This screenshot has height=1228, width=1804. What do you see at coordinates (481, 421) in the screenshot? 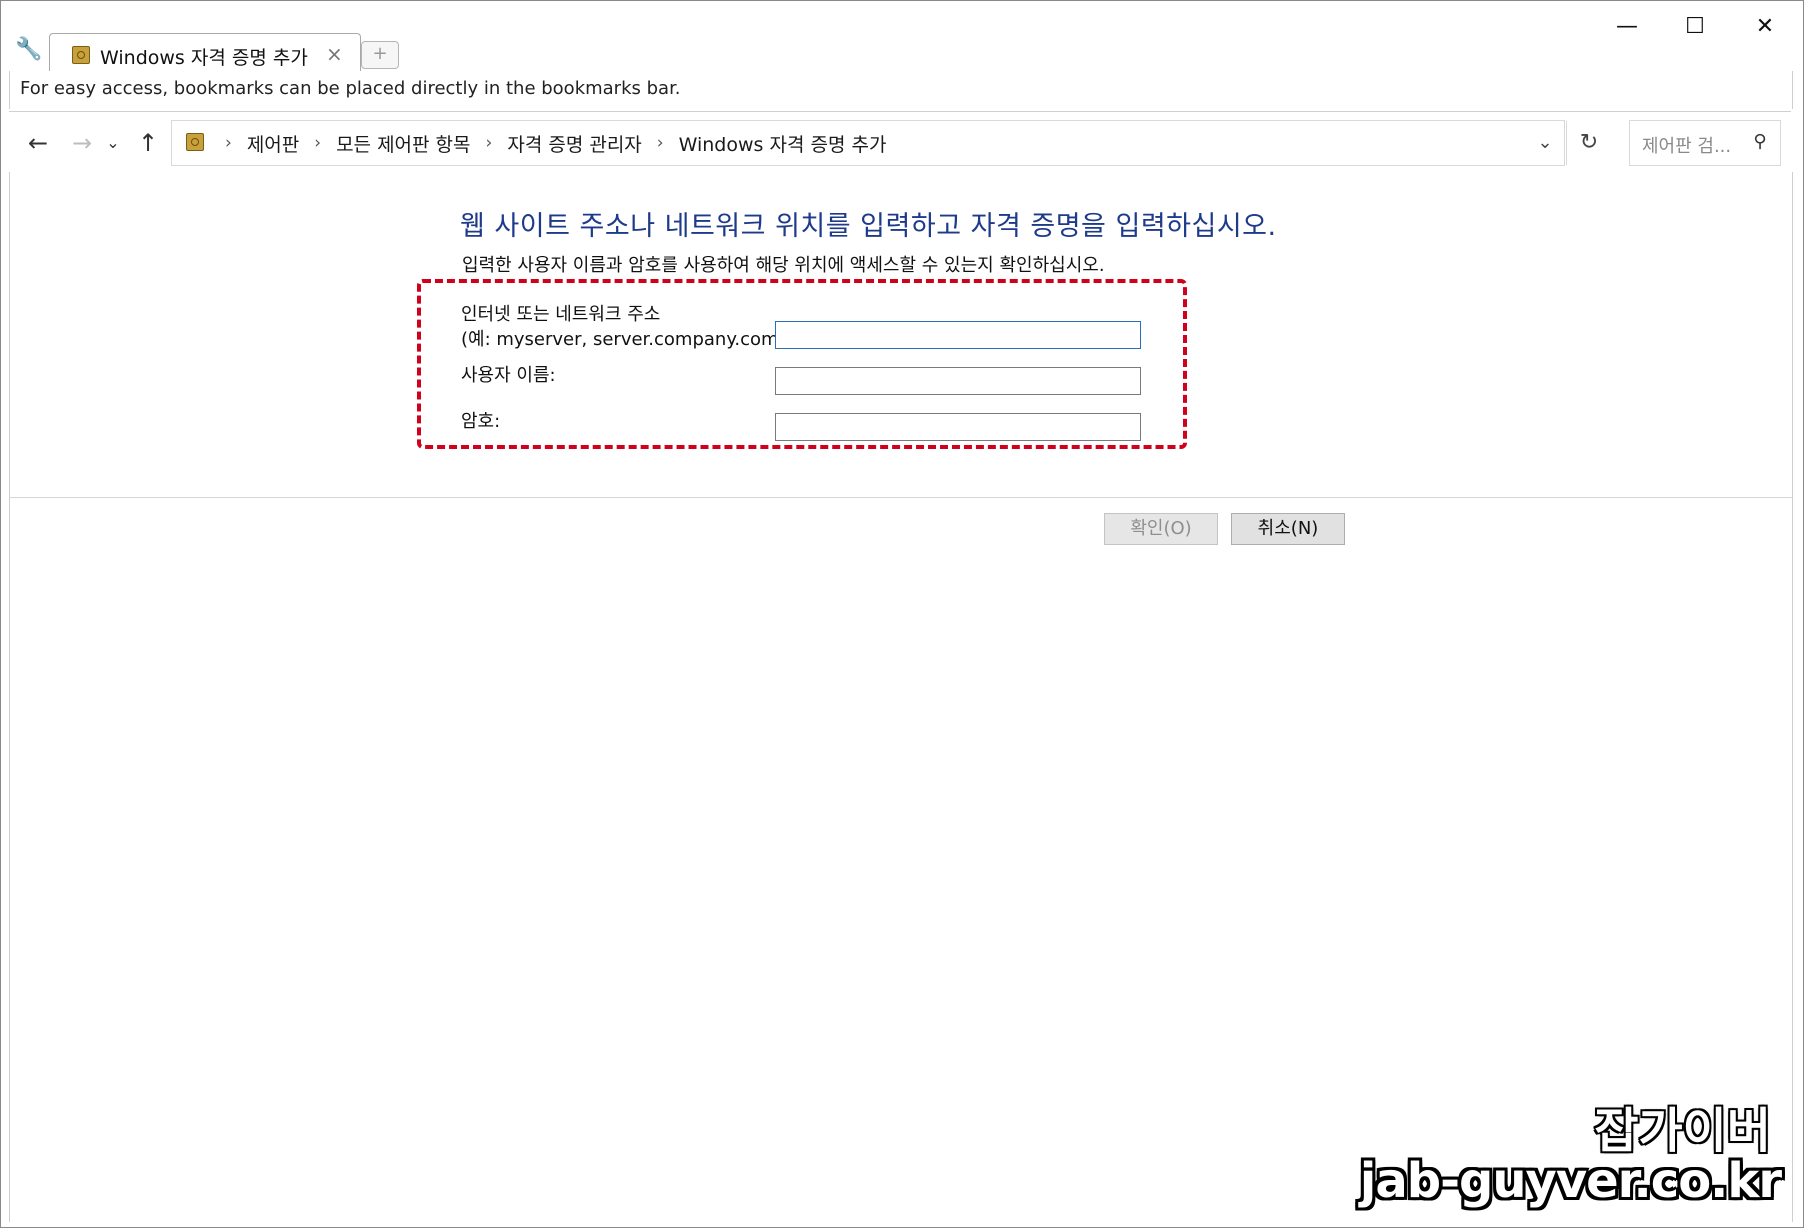
I see `password-label: 암호:` at bounding box center [481, 421].